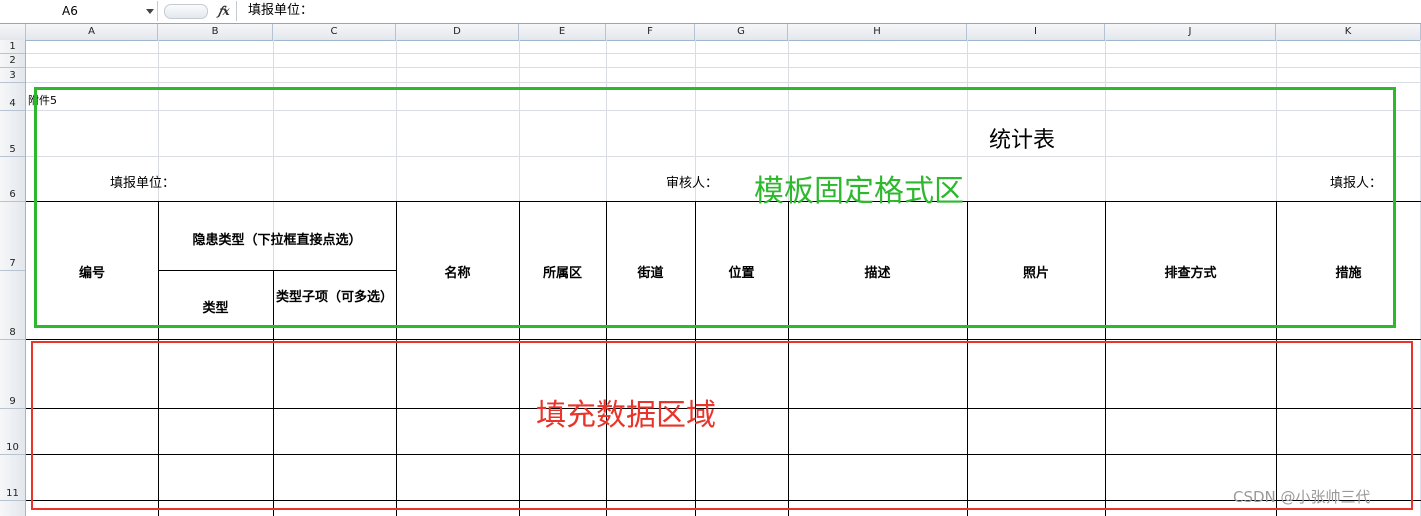 The image size is (1421, 516). Describe the element at coordinates (12, 432) in the screenshot. I see `row-header-10: 10` at that location.